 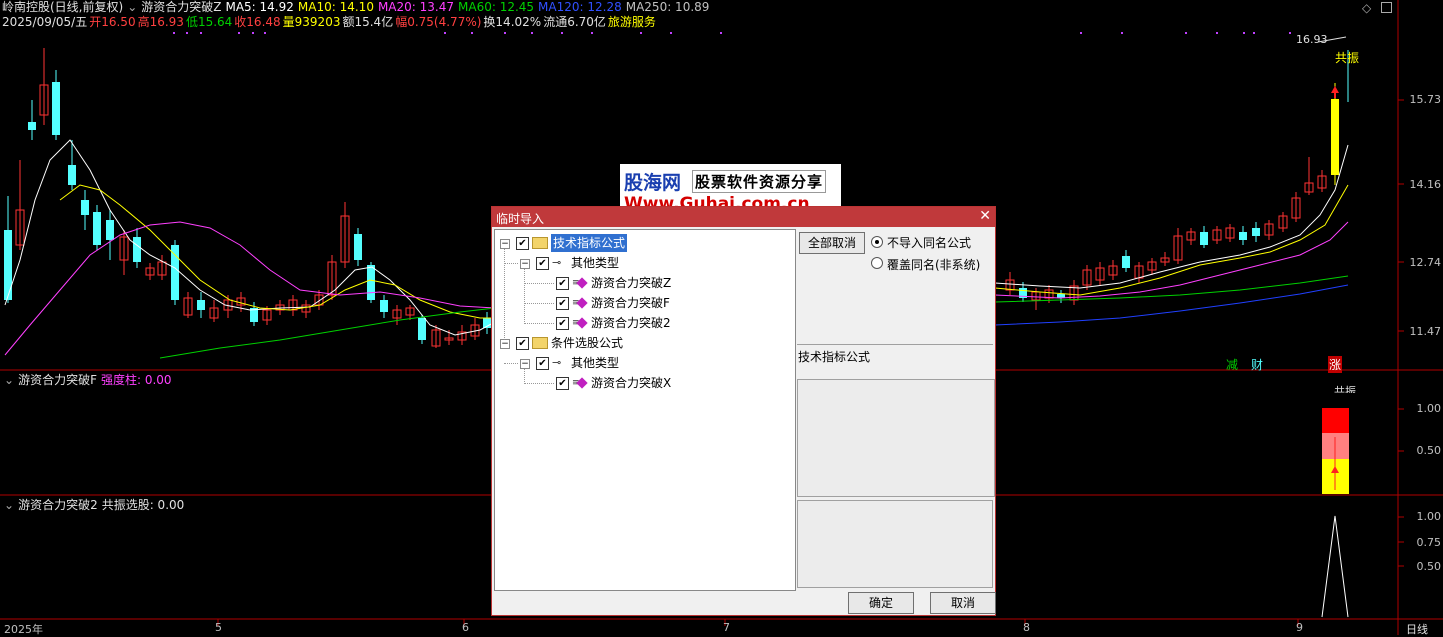 I want to click on tree-node-formula-2: ✔ ≡ 游资合力突破2, so click(x=644, y=323).